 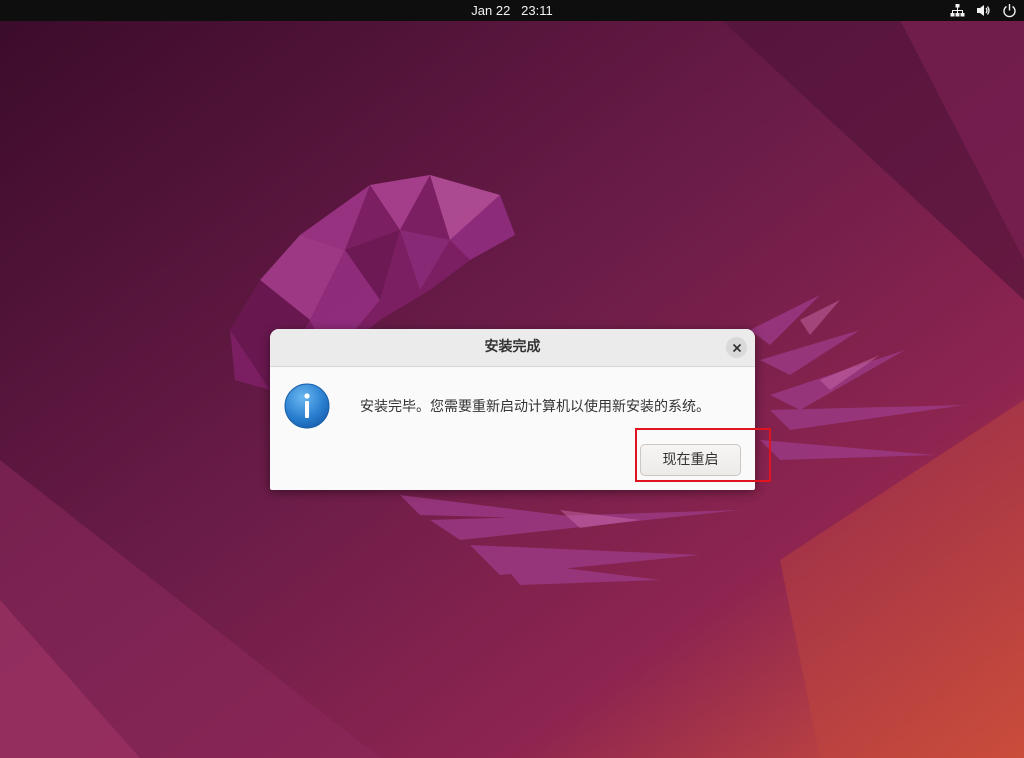 I want to click on volume-icon, so click(x=983, y=10).